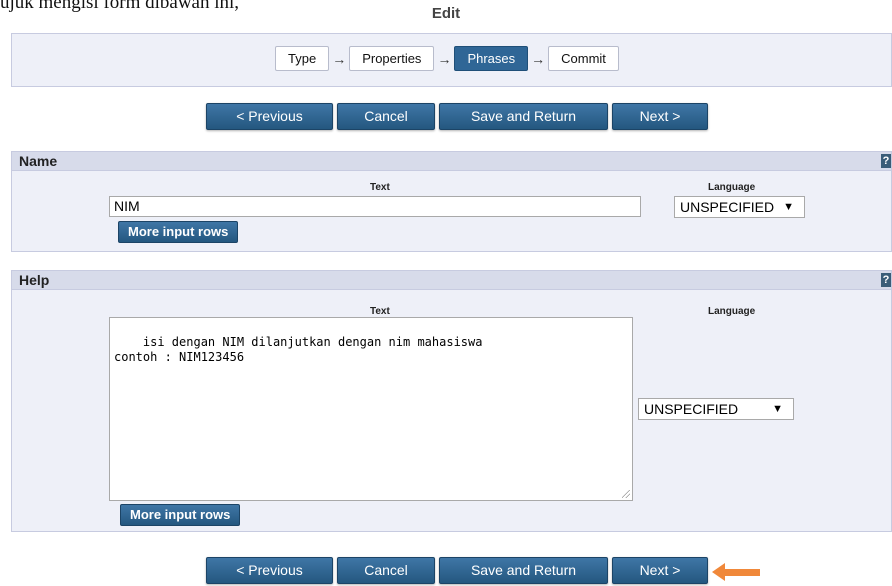 The width and height of the screenshot is (892, 586). I want to click on step-properties: Properties, so click(392, 58).